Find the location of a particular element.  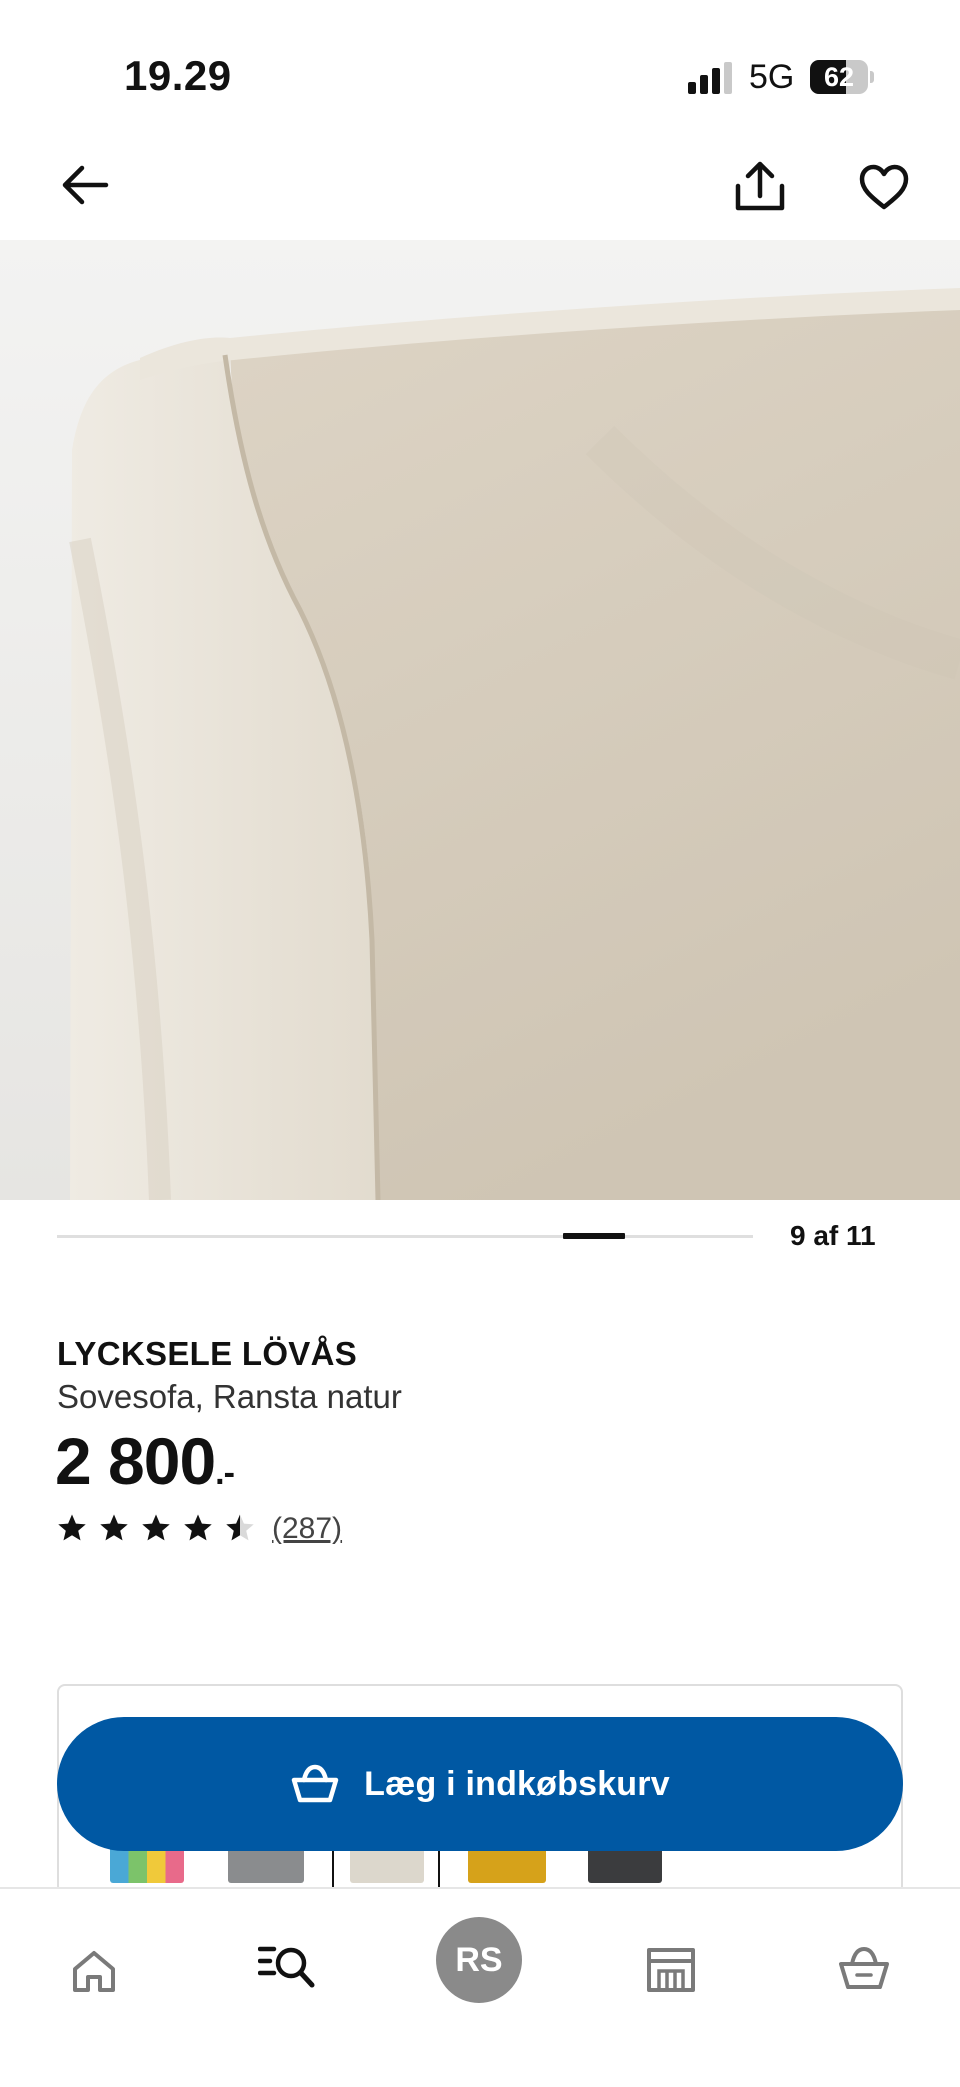

share-icon is located at coordinates (760, 187).